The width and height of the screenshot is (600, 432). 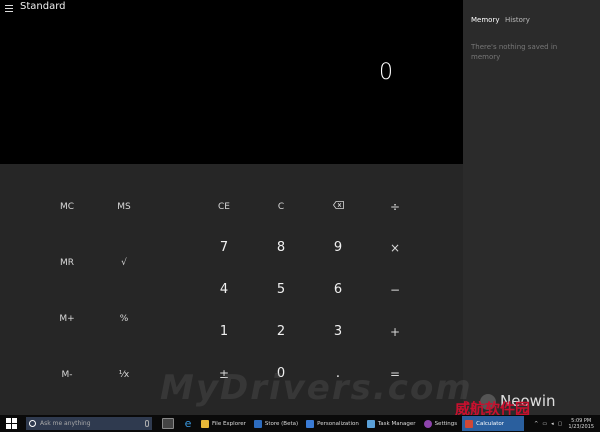 I want to click on clock-date: 1/23/2015, so click(x=581, y=426).